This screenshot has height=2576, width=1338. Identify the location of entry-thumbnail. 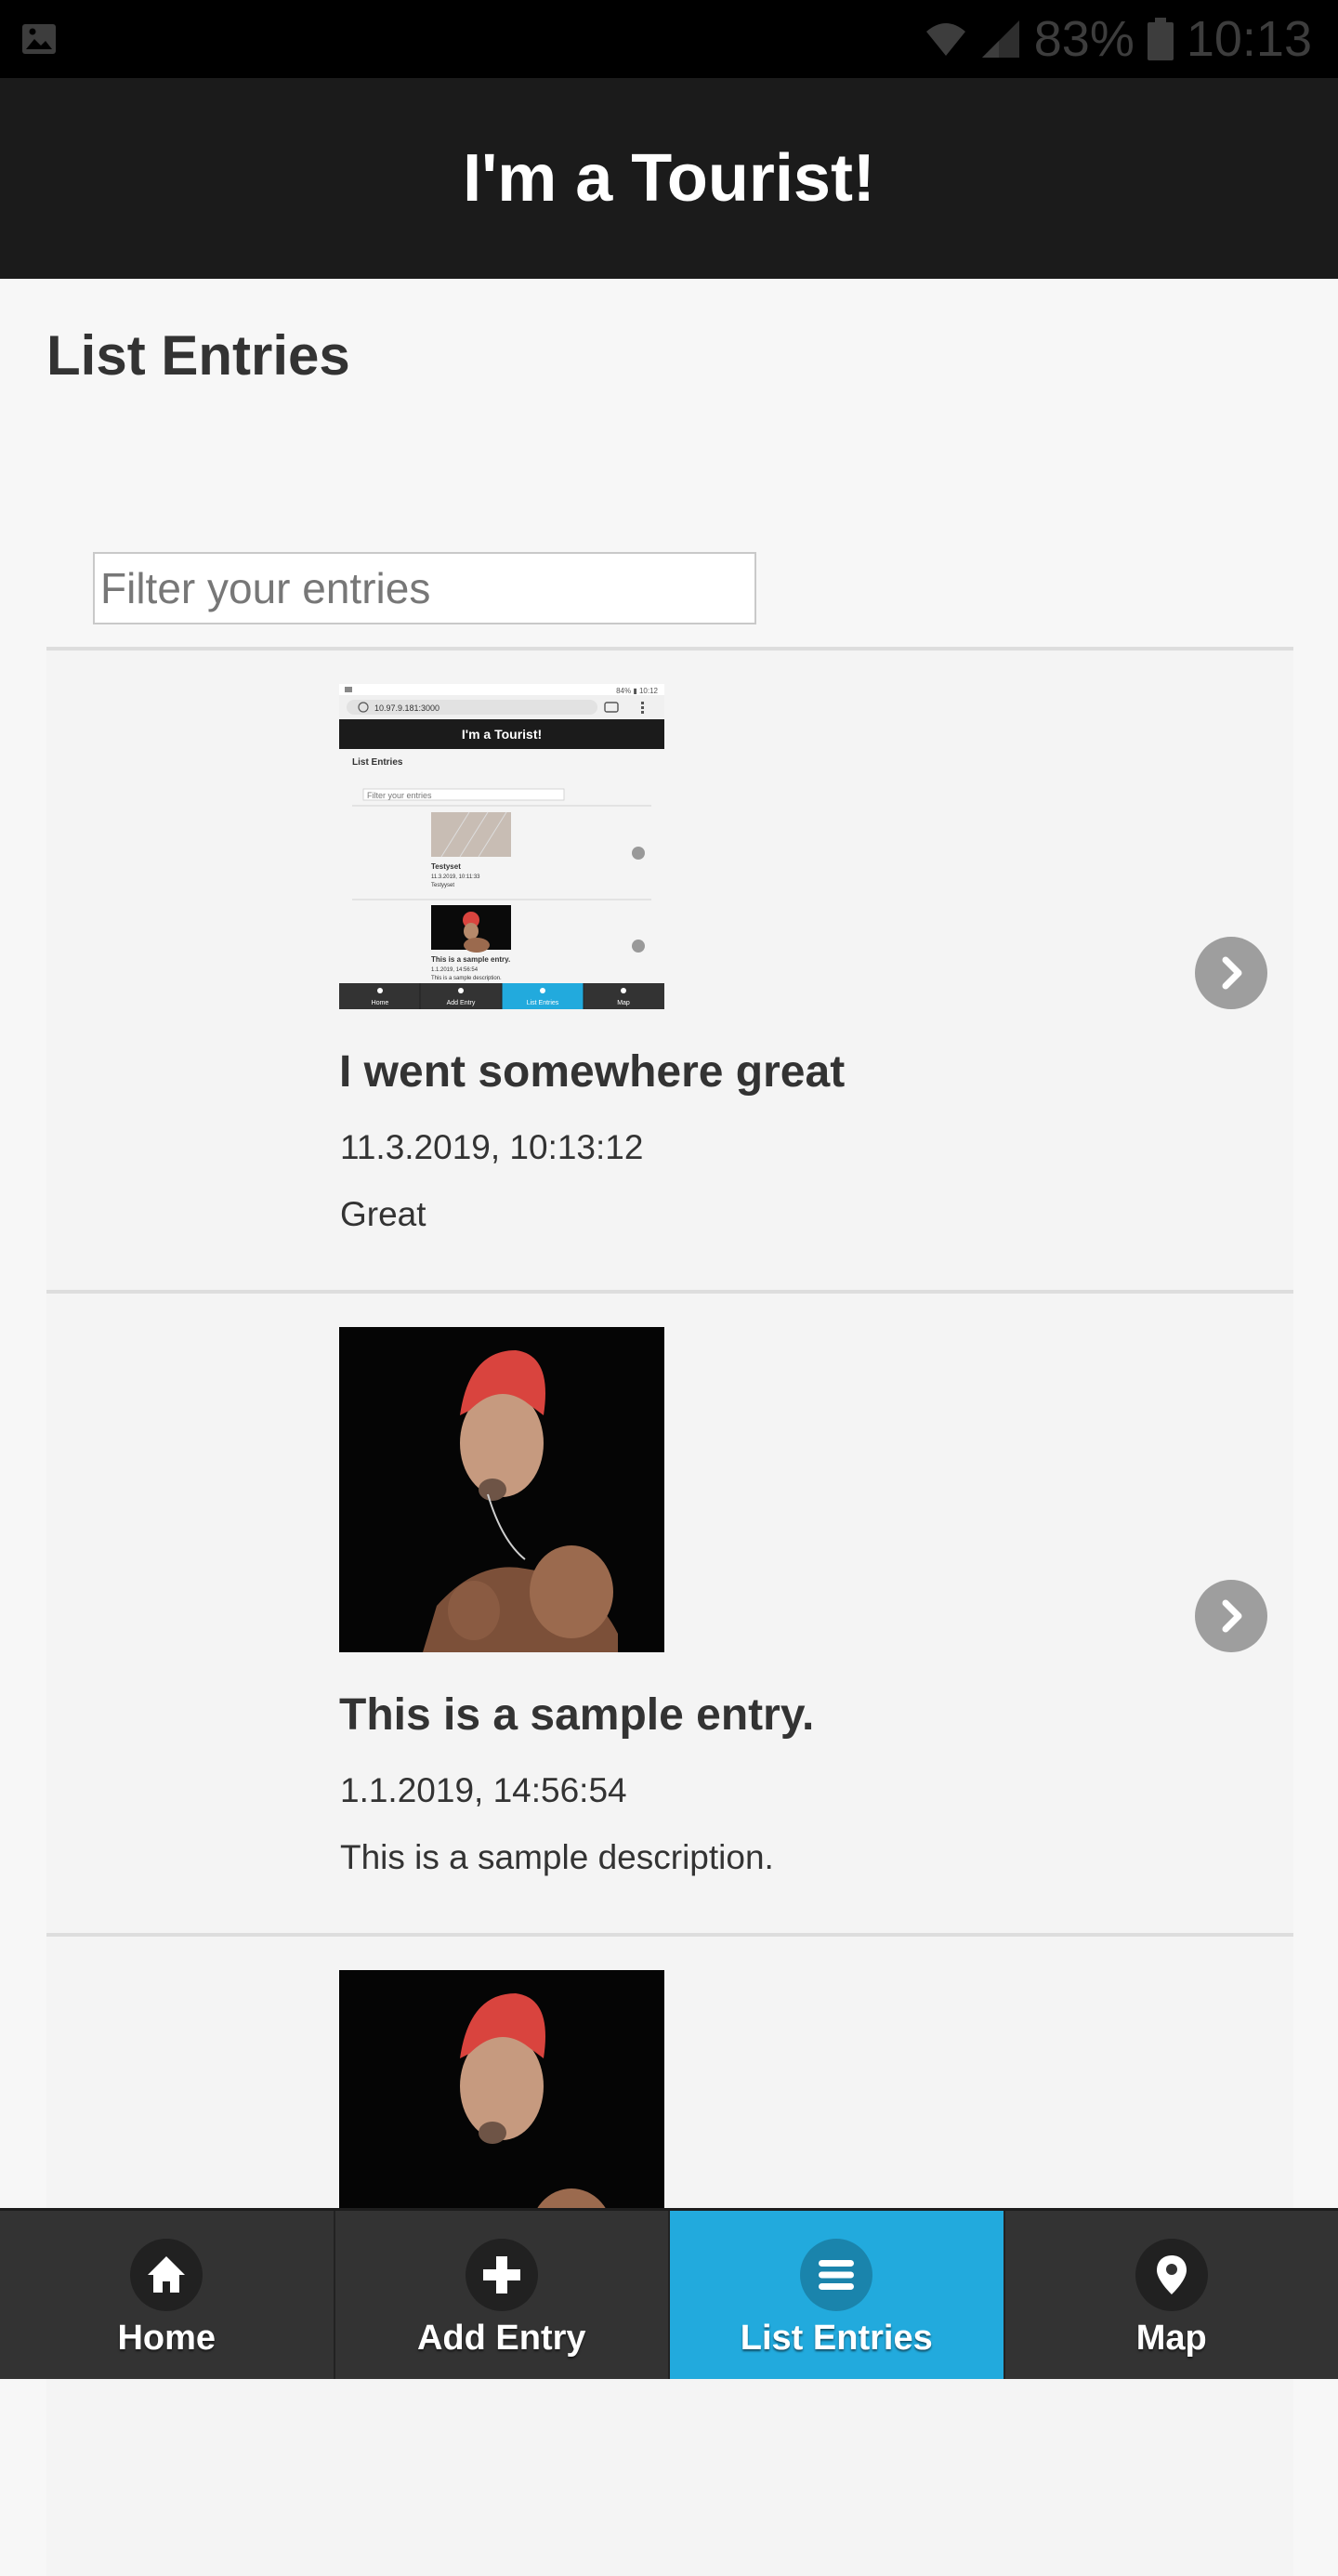
(502, 1489).